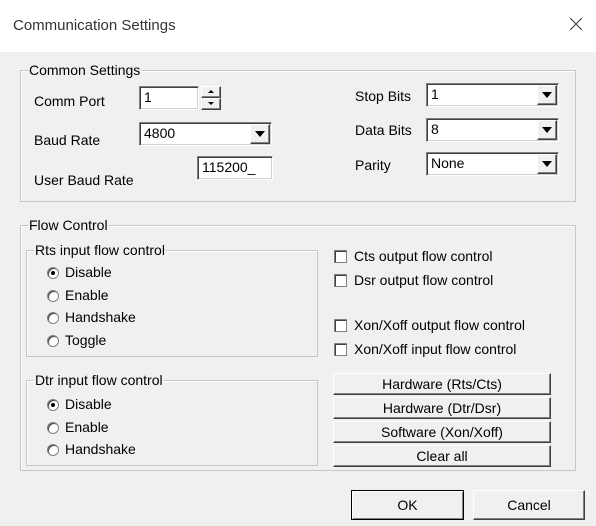 Image resolution: width=596 pixels, height=526 pixels. What do you see at coordinates (435, 94) in the screenshot?
I see `stop-bits-value: 1` at bounding box center [435, 94].